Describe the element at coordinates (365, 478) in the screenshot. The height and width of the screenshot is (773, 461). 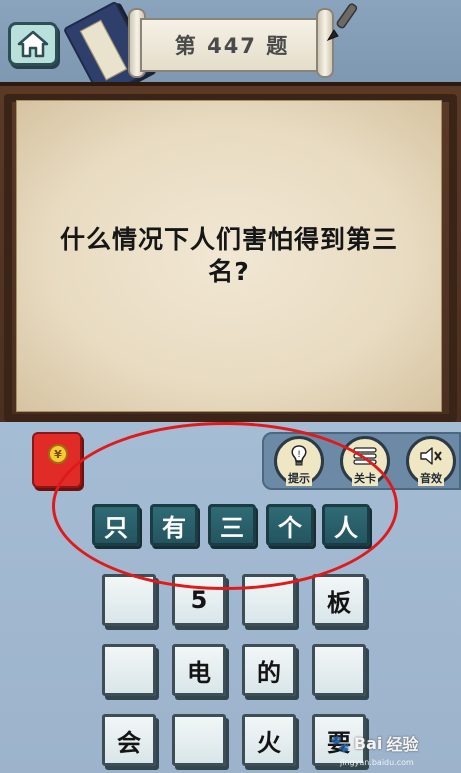
I see `levels-label: 关卡` at that location.